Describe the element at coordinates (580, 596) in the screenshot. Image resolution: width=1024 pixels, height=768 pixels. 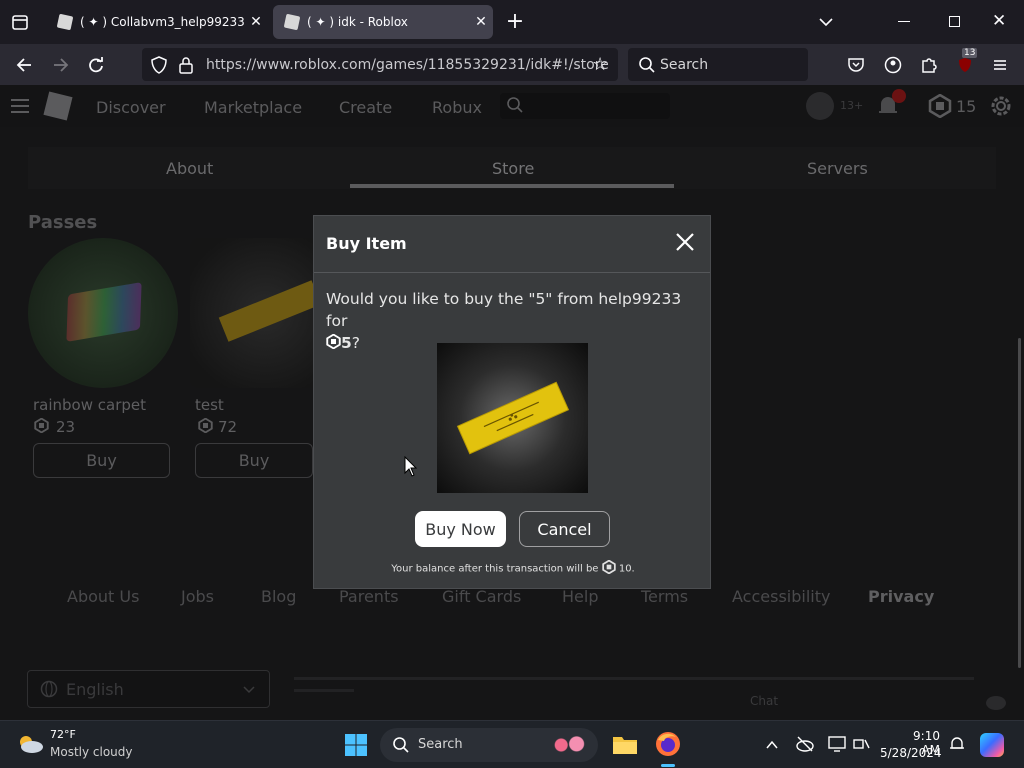
I see `footer-help: Help` at that location.